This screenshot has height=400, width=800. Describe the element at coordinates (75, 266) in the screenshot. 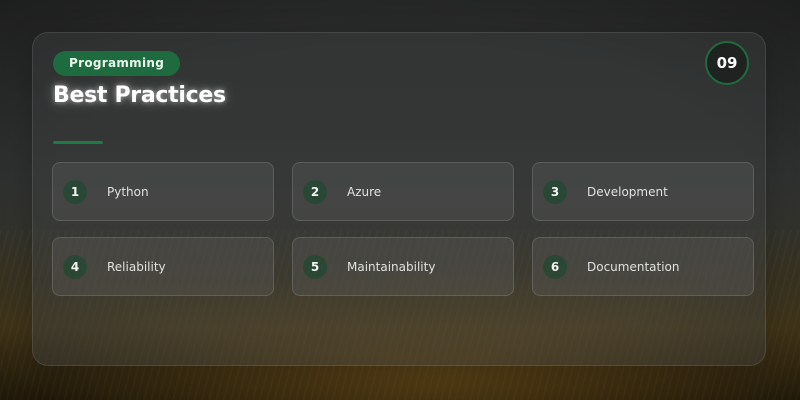

I see `item-number: 4` at that location.